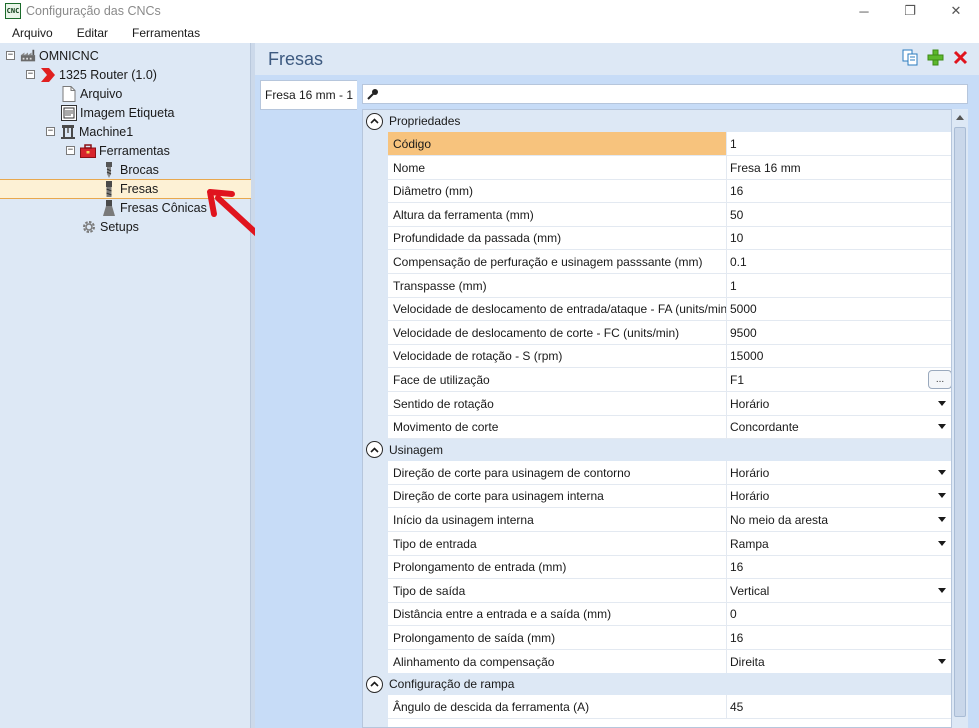 Image resolution: width=979 pixels, height=728 pixels. I want to click on property-row: Velocidade de rotação - S (rpm) 15000, so click(669, 356).